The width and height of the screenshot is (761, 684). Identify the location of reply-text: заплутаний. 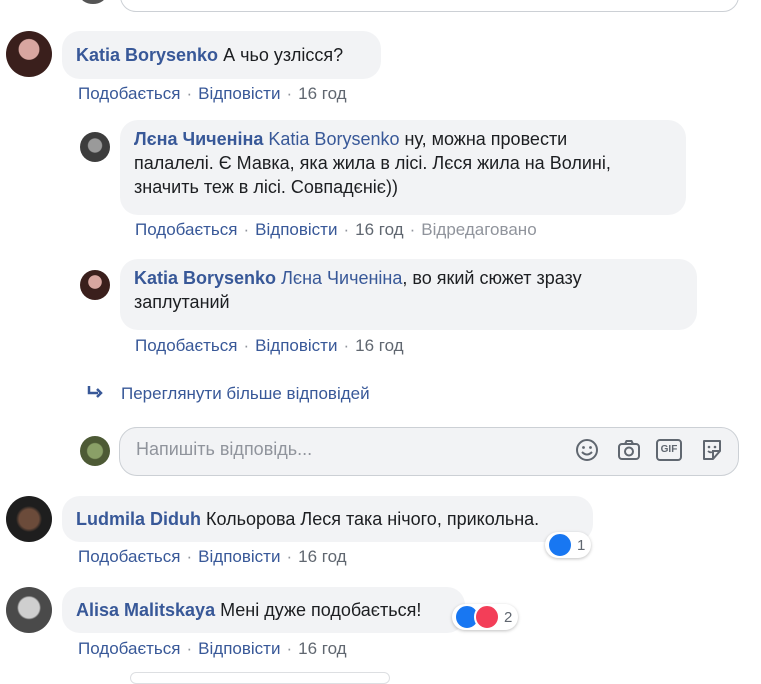
(182, 302).